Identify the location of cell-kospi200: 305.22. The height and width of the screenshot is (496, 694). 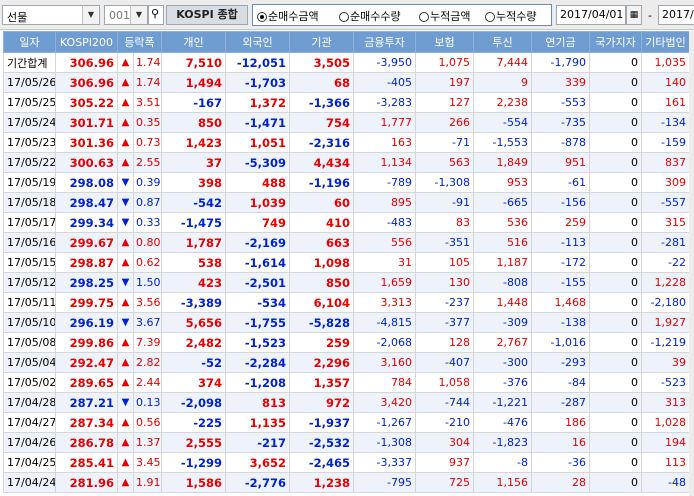
(86, 102).